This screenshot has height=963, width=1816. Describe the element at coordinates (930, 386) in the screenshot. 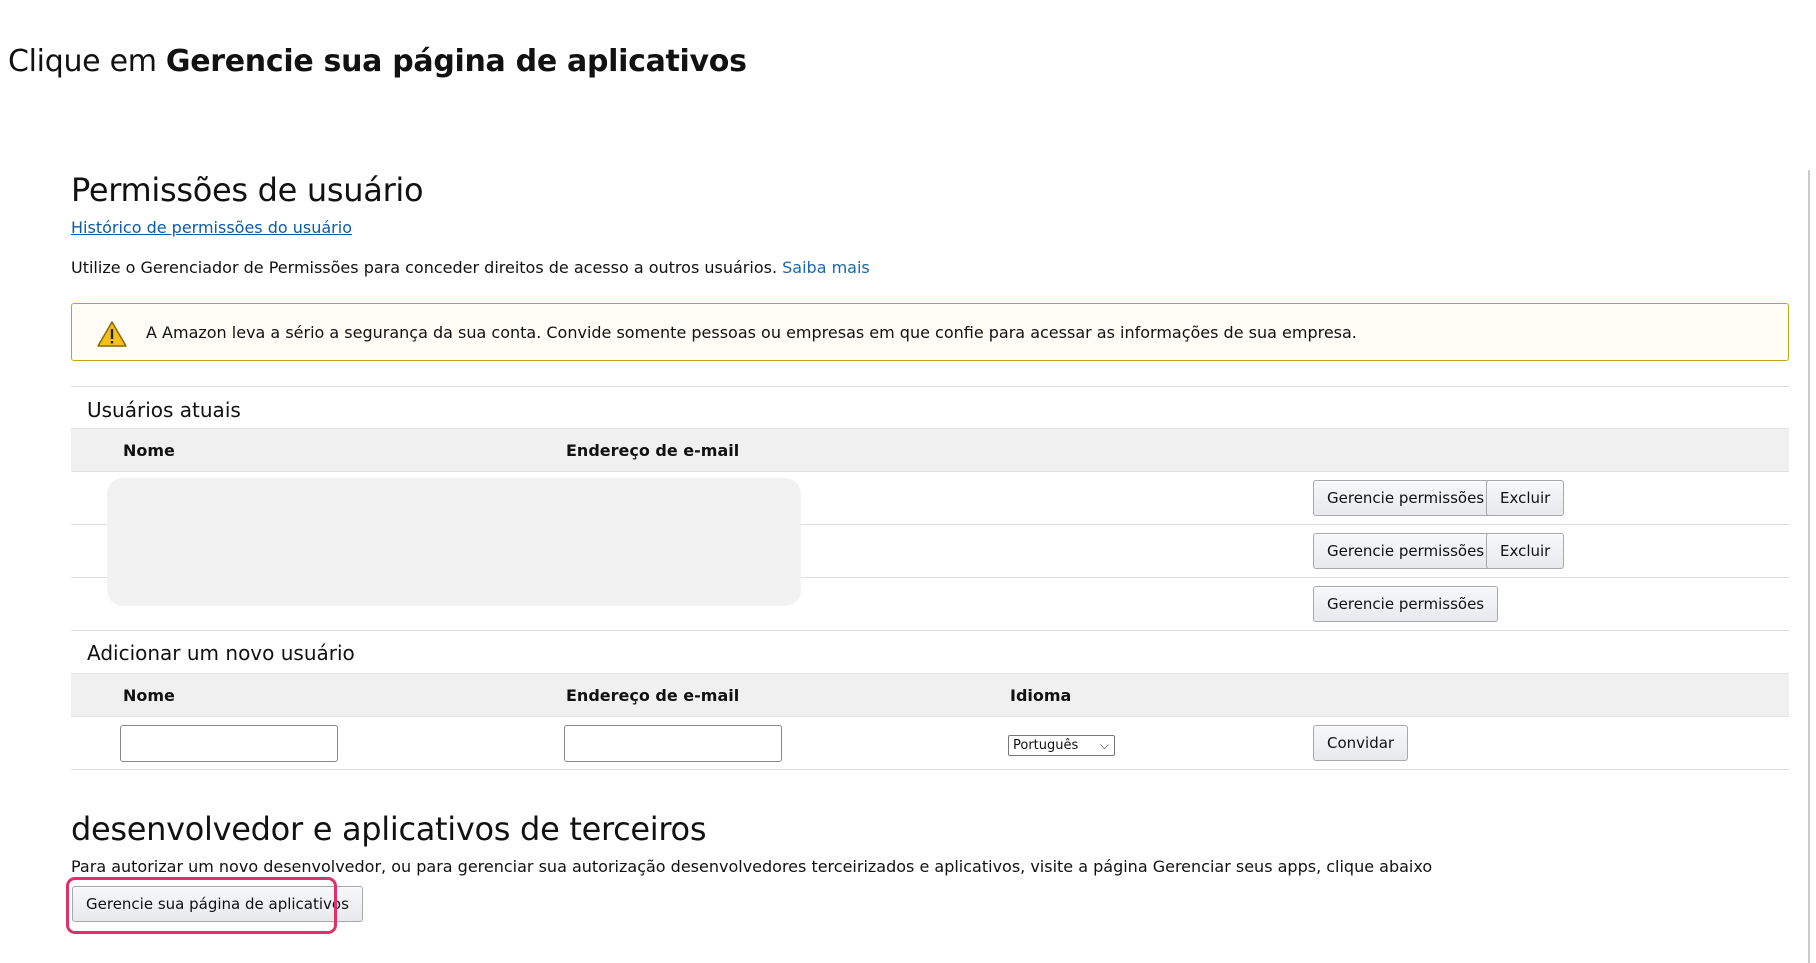

I see `divider` at that location.